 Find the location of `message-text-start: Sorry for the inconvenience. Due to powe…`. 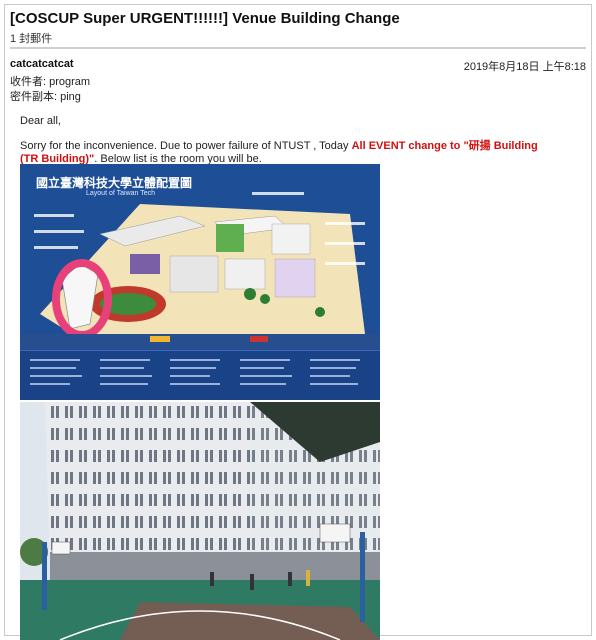

message-text-start: Sorry for the inconvenience. Due to powe… is located at coordinates (186, 146).